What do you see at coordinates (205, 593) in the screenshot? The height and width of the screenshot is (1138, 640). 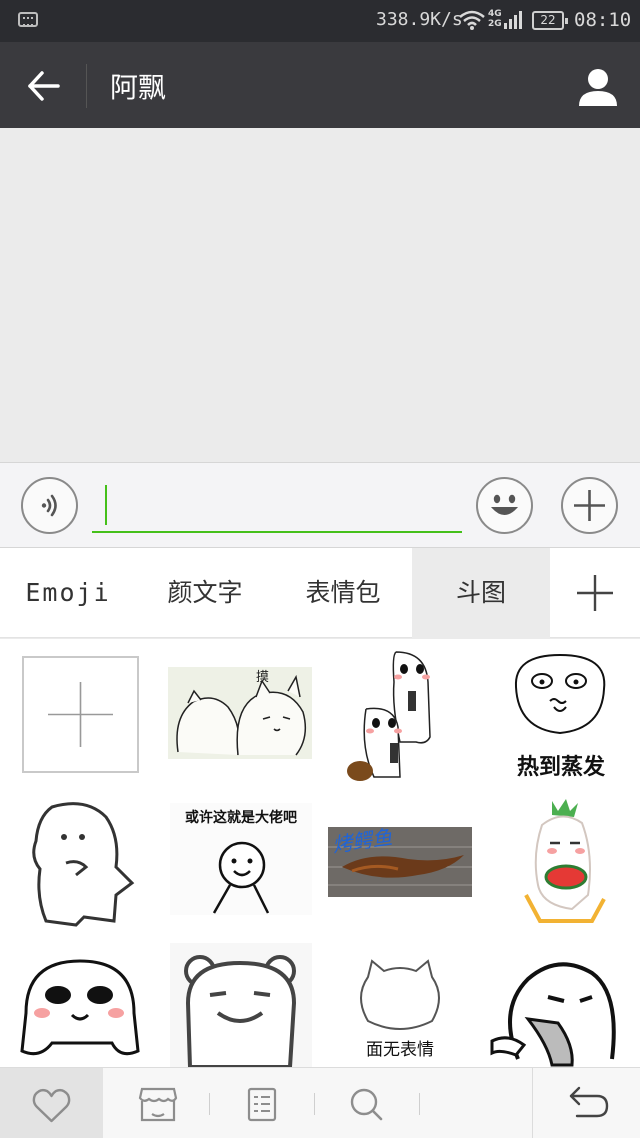 I see `tab-kaomoji: 颜文字` at bounding box center [205, 593].